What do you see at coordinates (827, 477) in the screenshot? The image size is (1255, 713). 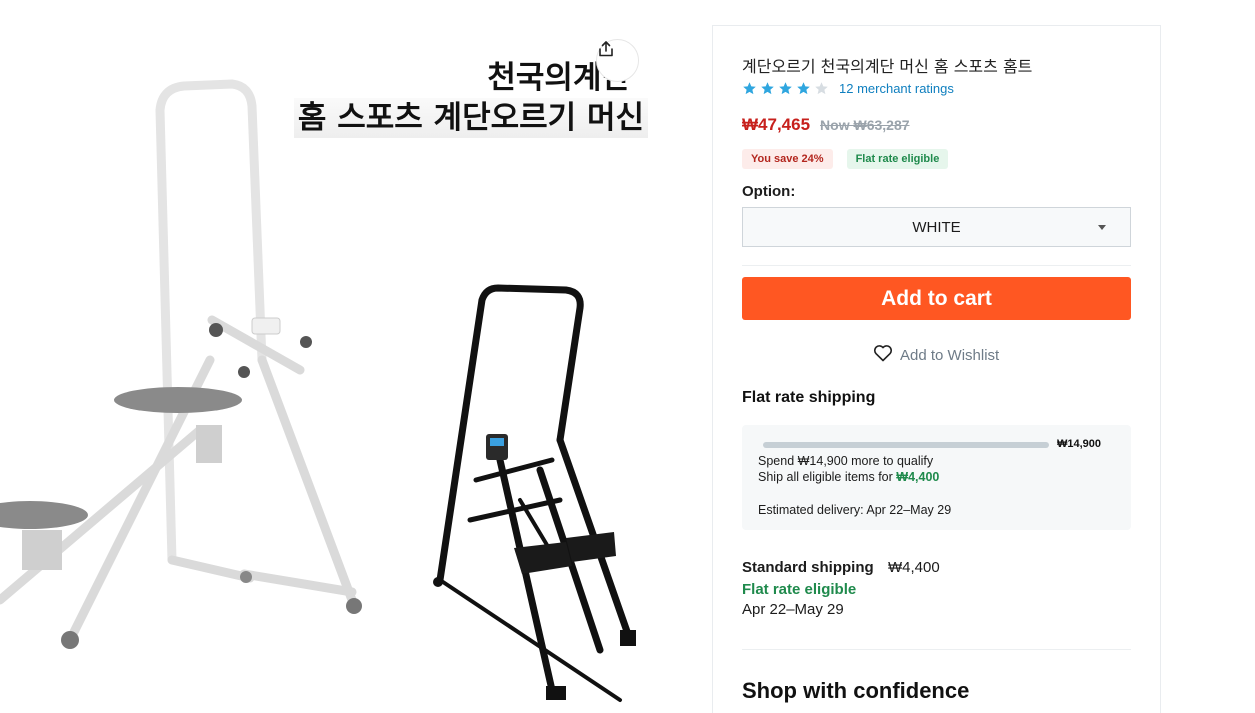 I see `ship-all-prefix: Ship all eligible items for` at bounding box center [827, 477].